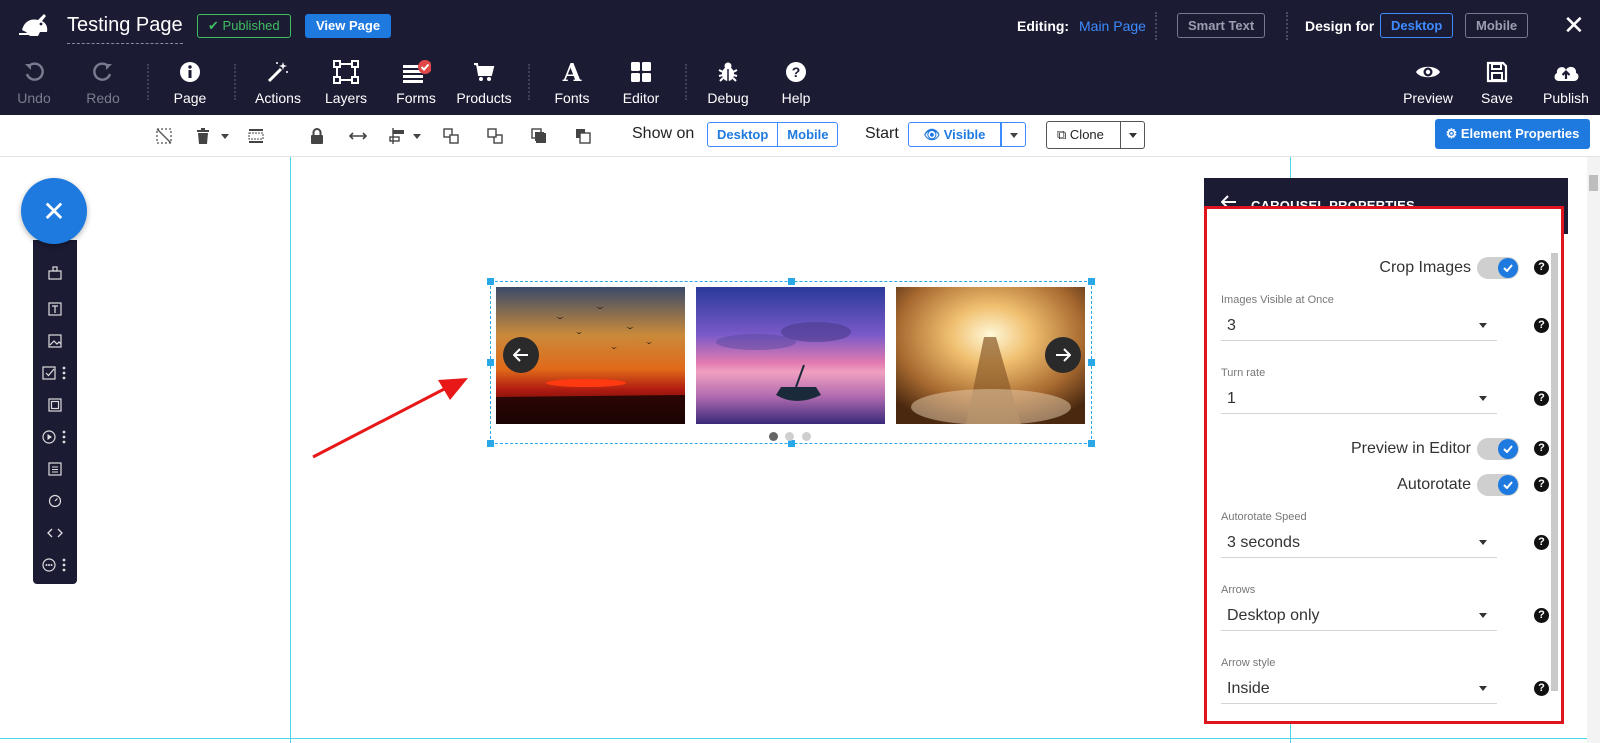  I want to click on bring-to-front-icon, so click(539, 136).